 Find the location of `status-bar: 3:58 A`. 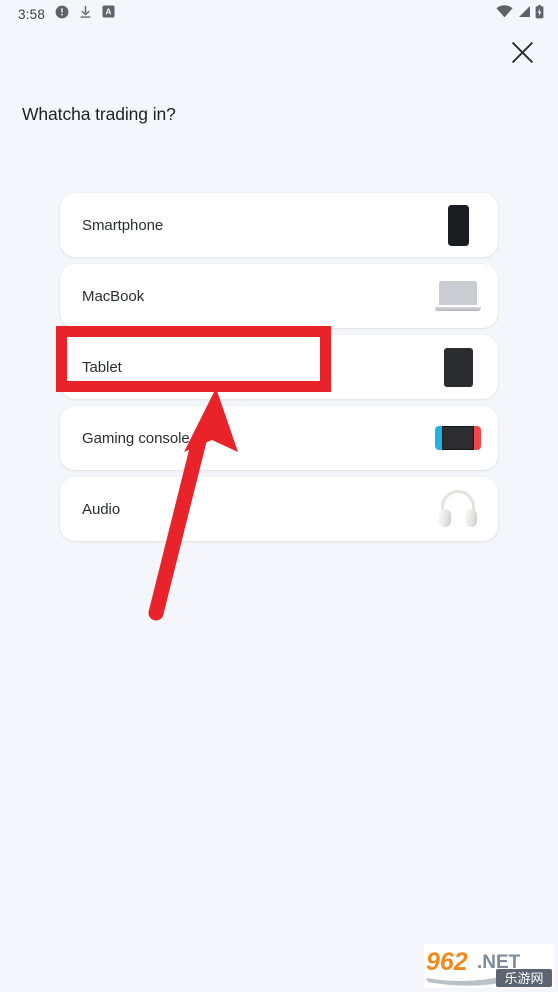

status-bar: 3:58 A is located at coordinates (279, 14).